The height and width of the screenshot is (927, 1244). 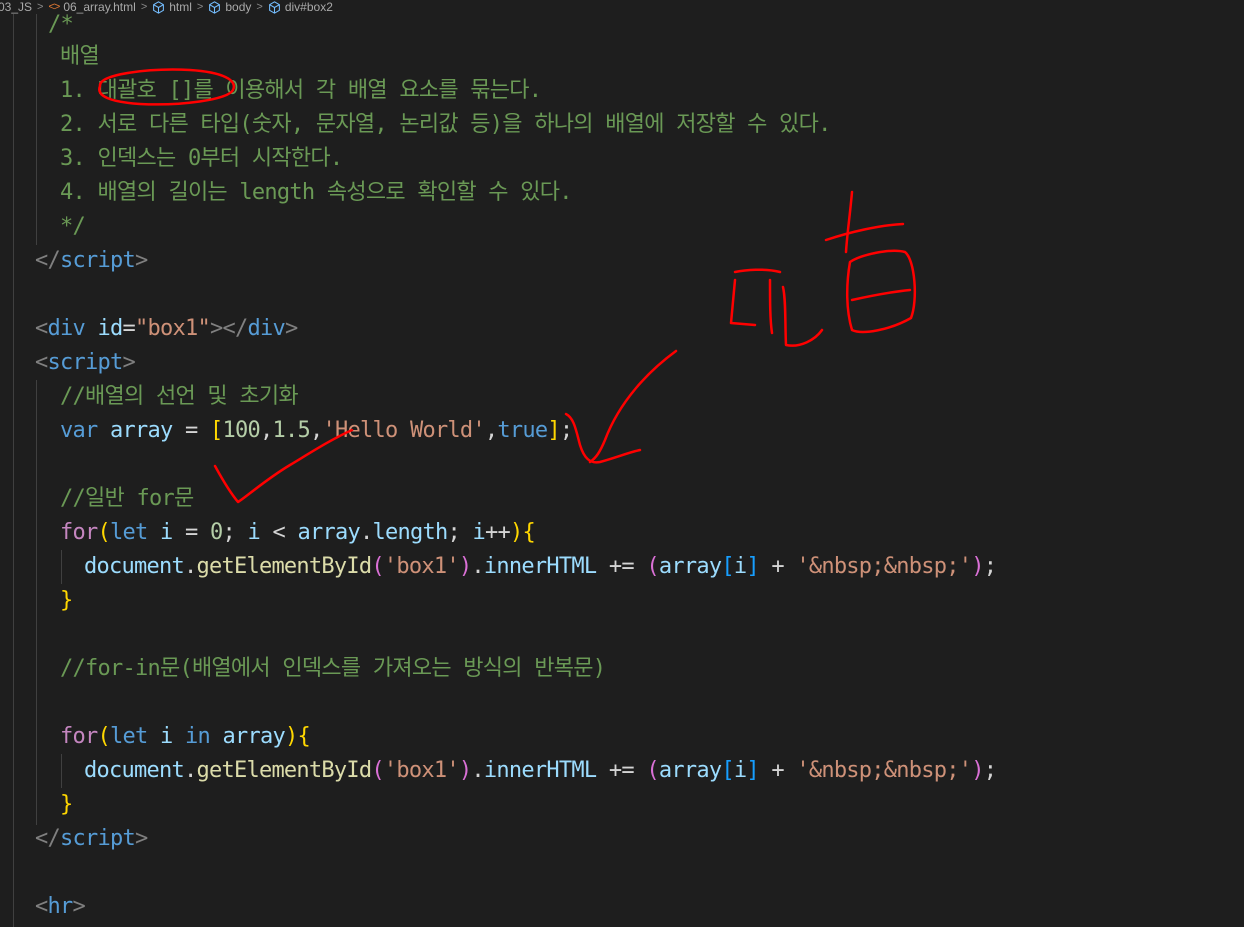 I want to click on breadcrumb-folder-label: 03_JS, so click(x=16, y=7).